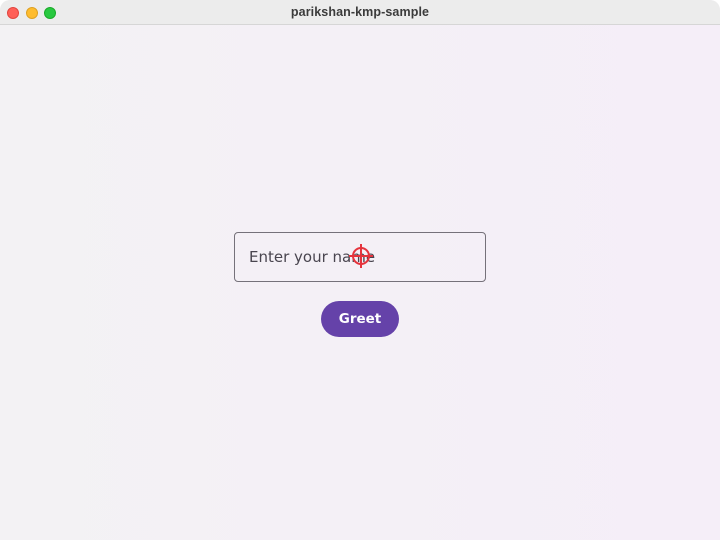 The image size is (720, 540). Describe the element at coordinates (360, 257) in the screenshot. I see `name-input` at that location.